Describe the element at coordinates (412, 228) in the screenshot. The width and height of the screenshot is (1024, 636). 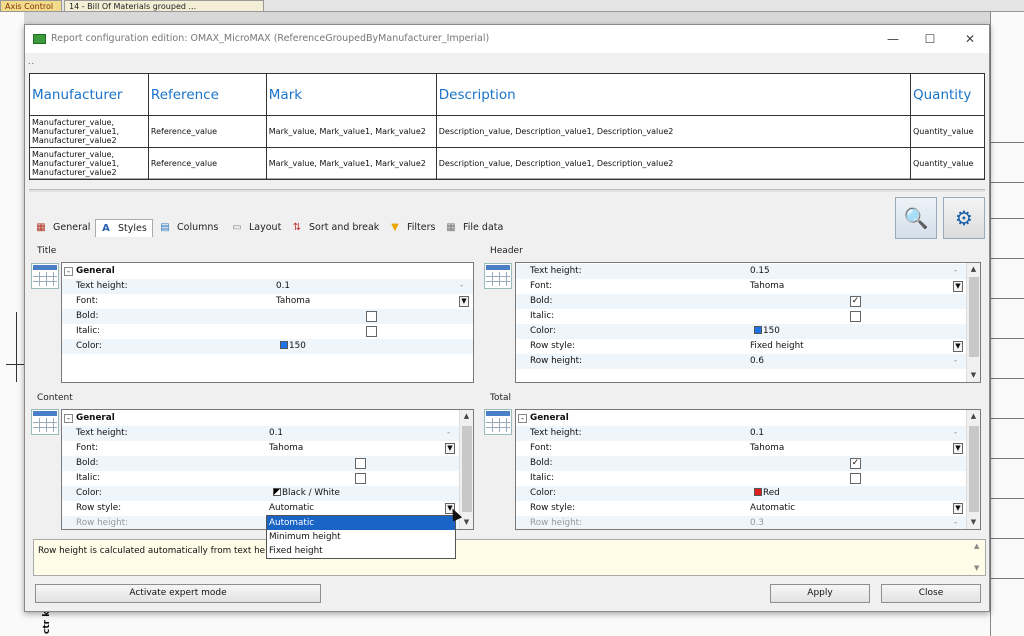
I see `tab-filters: ▼ Filters` at that location.